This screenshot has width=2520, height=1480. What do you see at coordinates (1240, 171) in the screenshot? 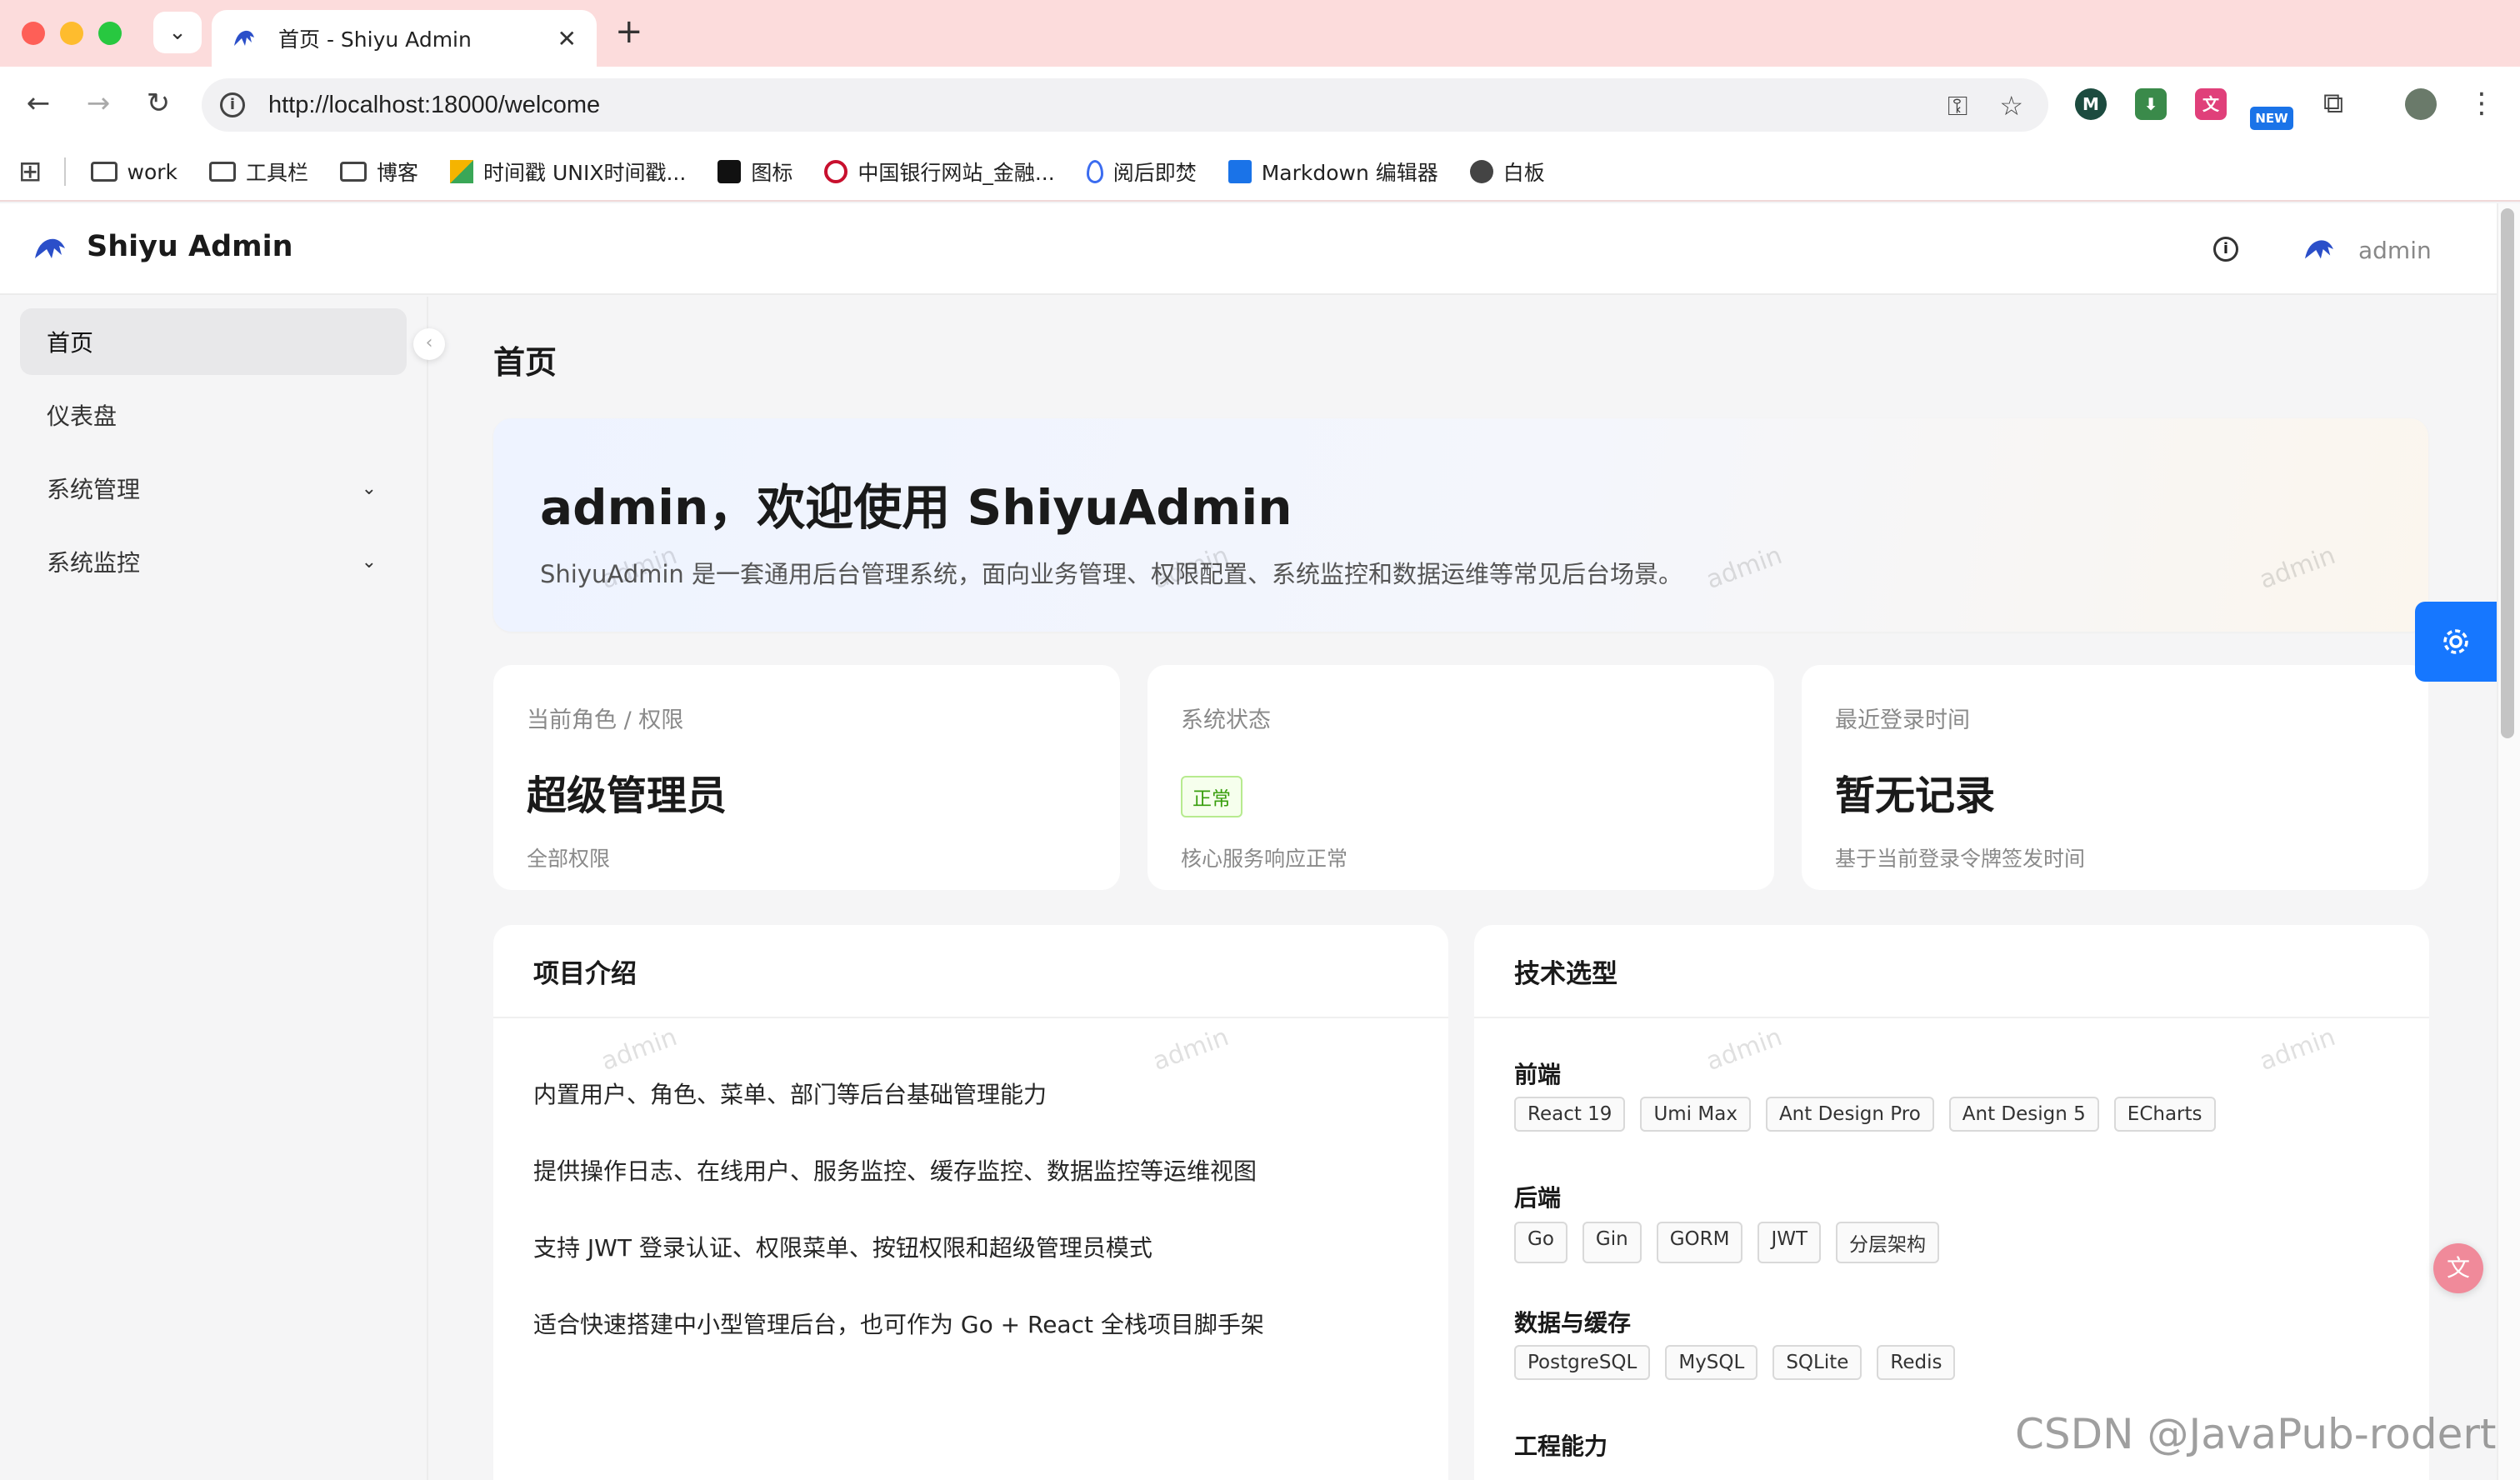
I see `markdown-icon` at bounding box center [1240, 171].